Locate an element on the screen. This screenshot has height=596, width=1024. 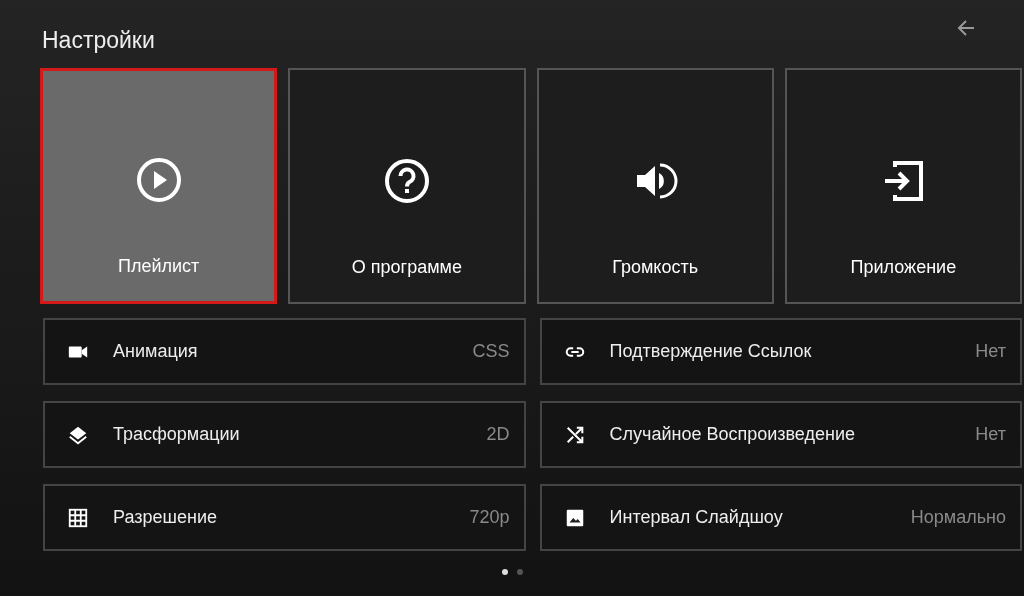
setting-label: Трасформации is located at coordinates (177, 434).